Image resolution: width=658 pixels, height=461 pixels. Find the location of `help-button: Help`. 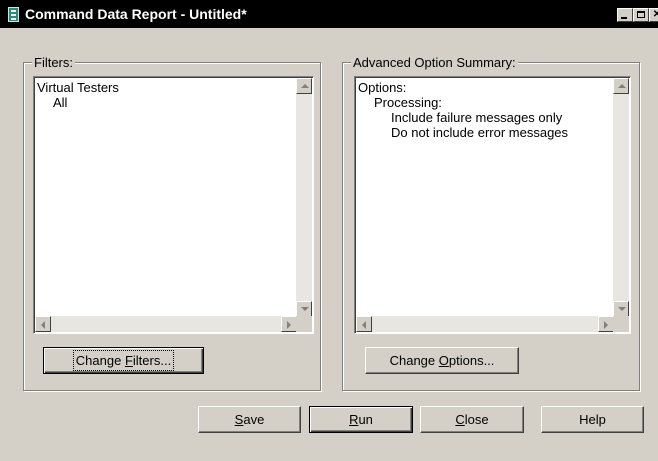

help-button: Help is located at coordinates (592, 419).